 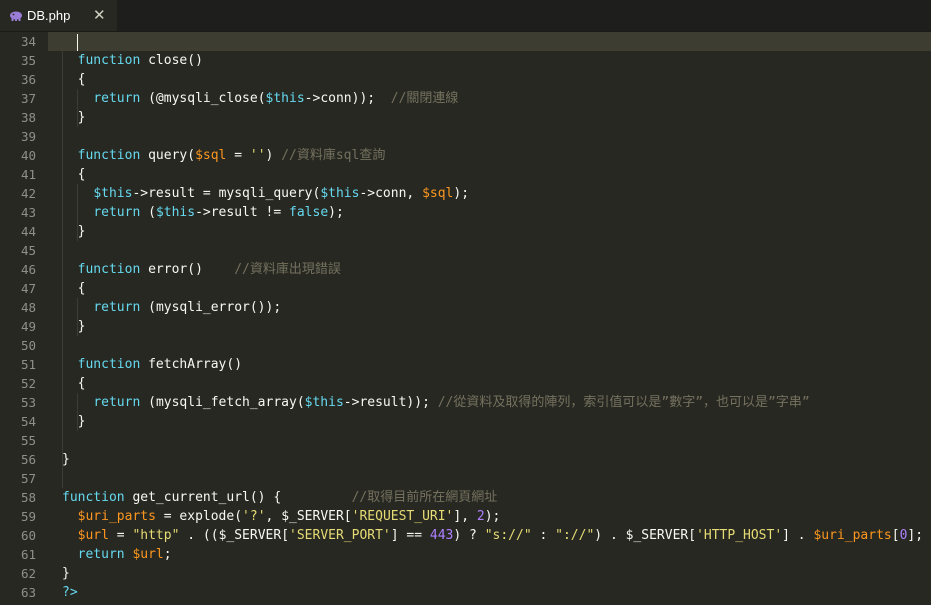 I want to click on code-token: //關閉連線, so click(x=424, y=98).